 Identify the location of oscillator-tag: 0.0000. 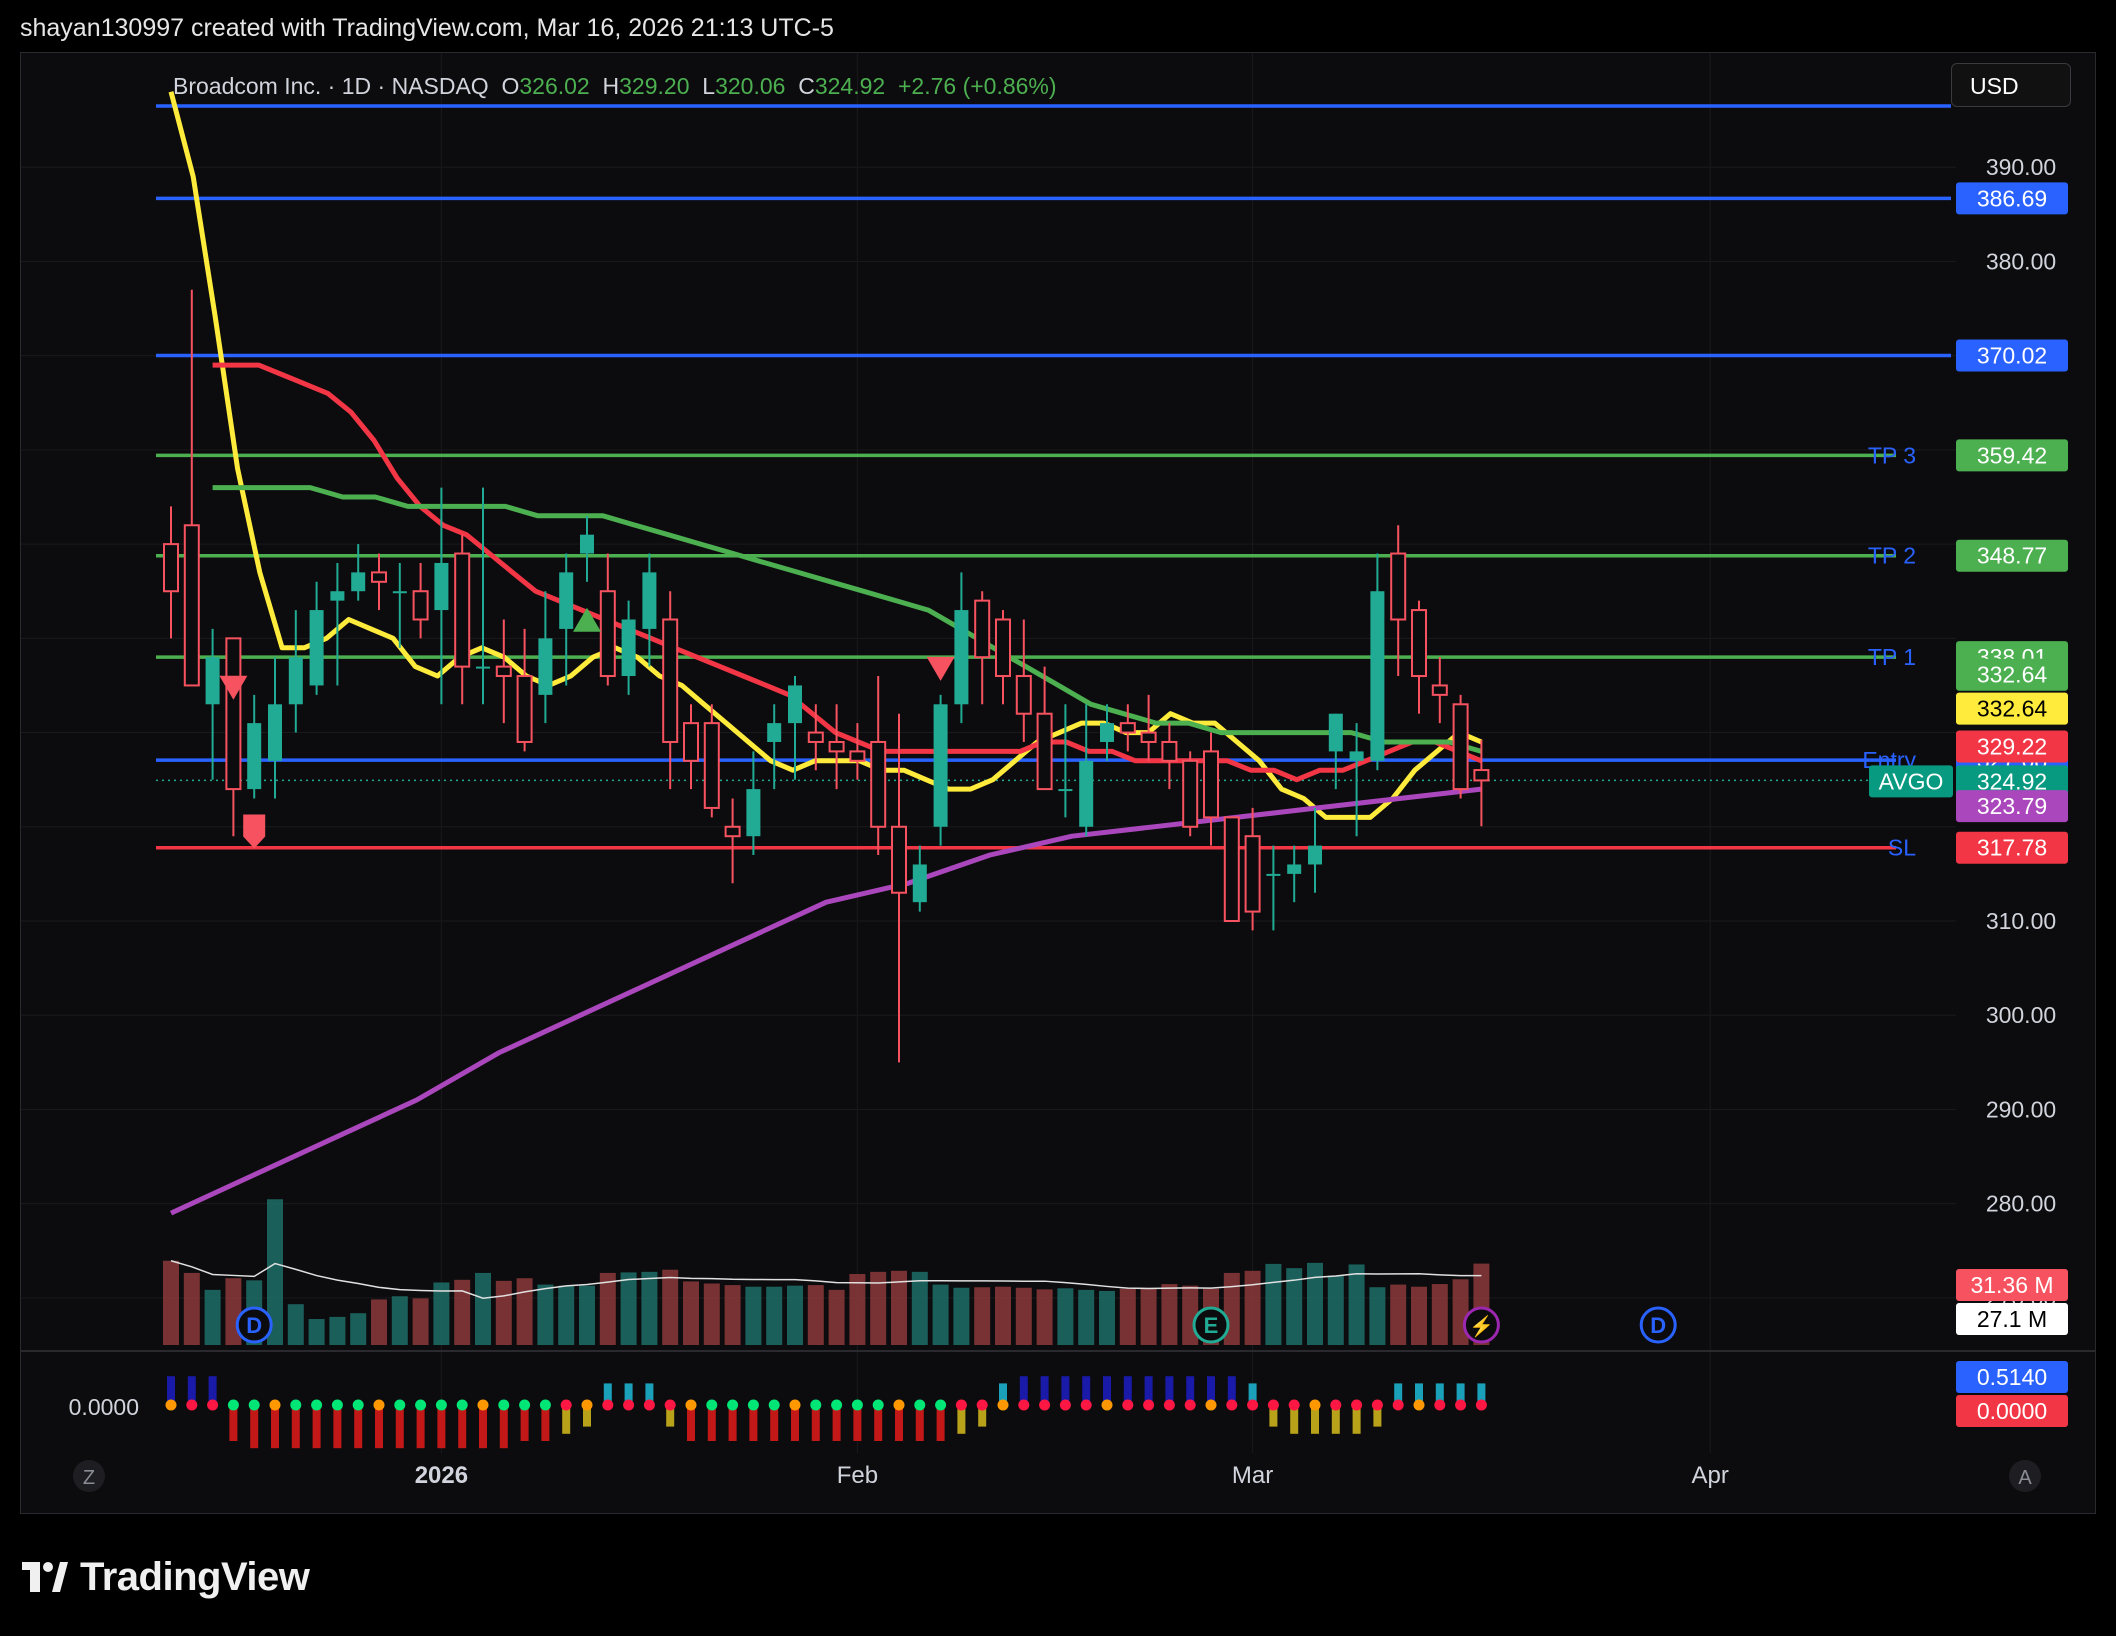
(2012, 1411).